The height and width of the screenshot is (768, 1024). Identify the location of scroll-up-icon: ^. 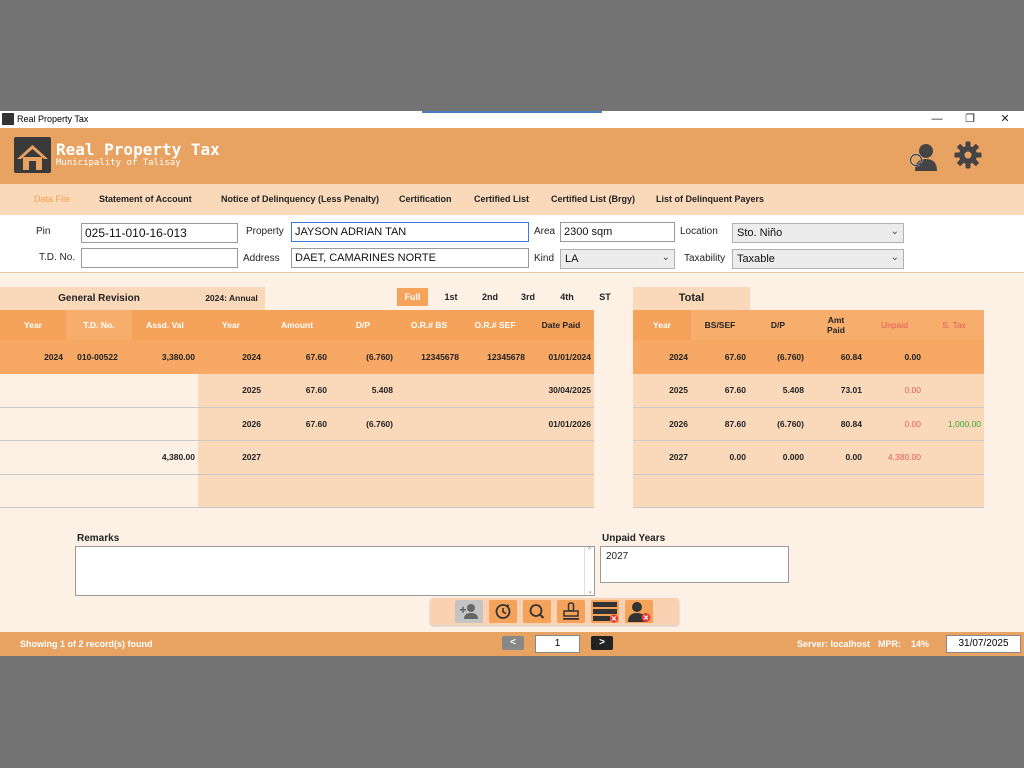
(589, 550).